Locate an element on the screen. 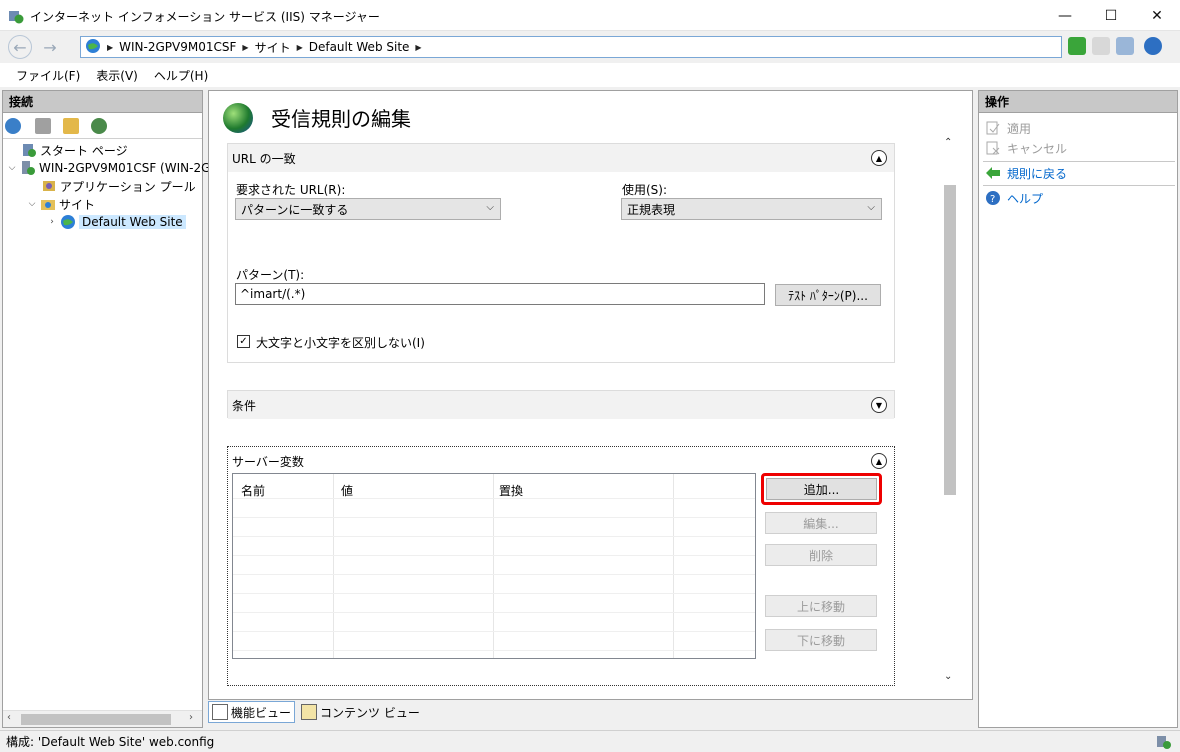  forward-button: → is located at coordinates (50, 47).